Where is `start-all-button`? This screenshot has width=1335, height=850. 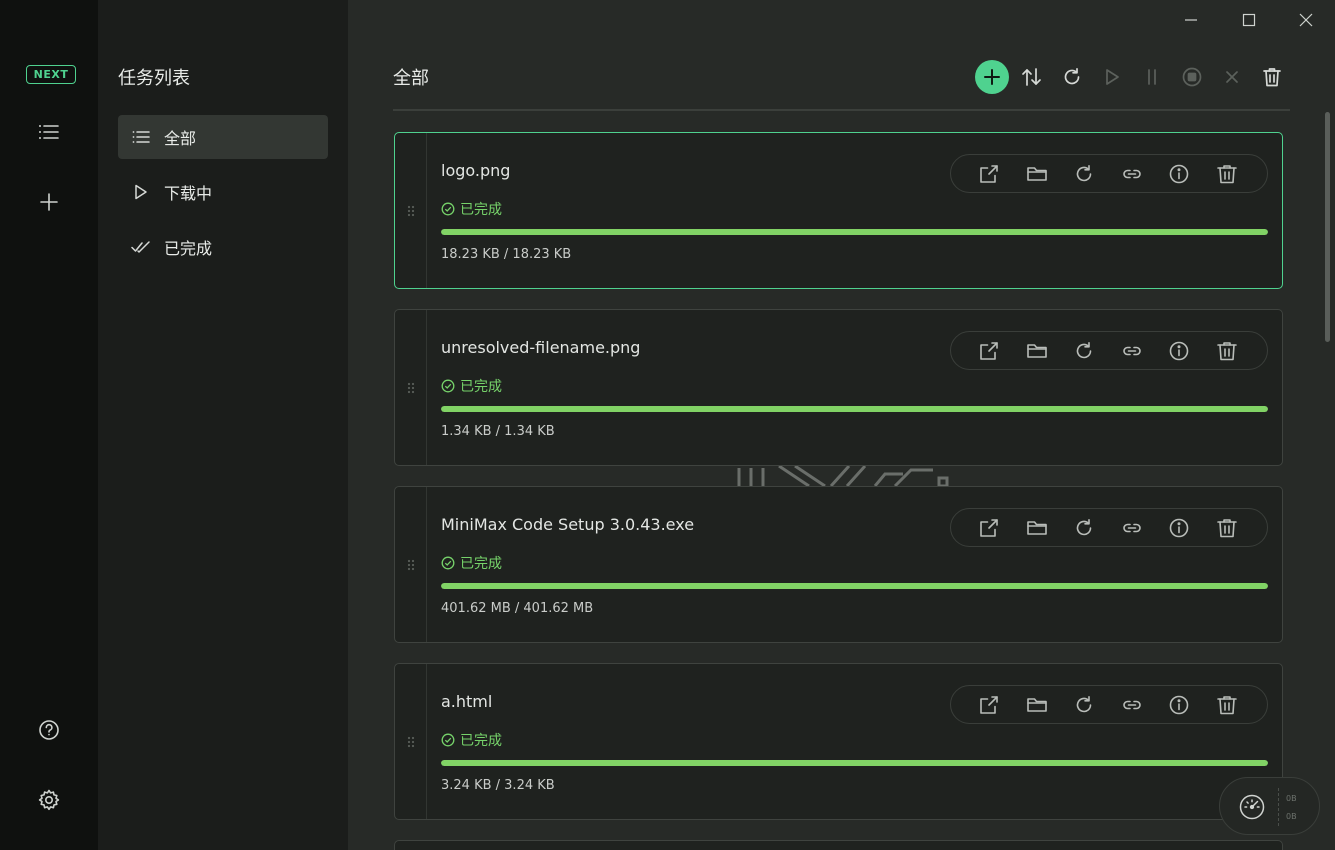
start-all-button is located at coordinates (1112, 77).